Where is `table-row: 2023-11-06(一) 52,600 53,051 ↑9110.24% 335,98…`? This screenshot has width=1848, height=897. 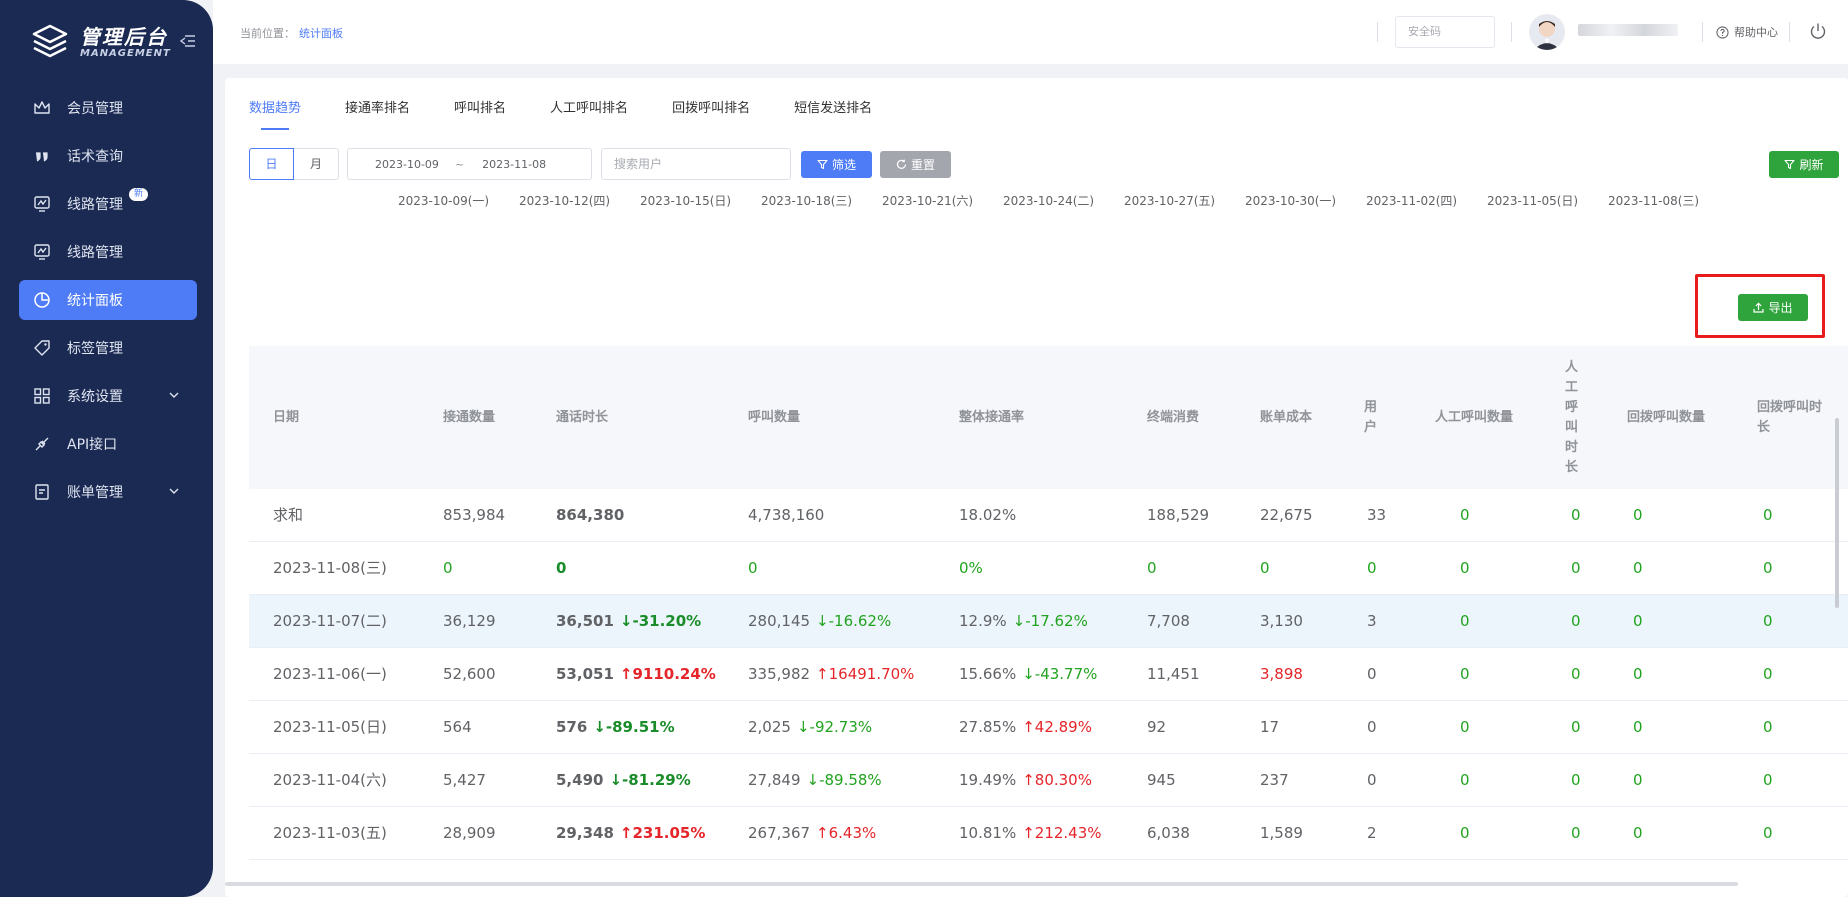
table-row: 2023-11-06(一) 52,600 53,051 ↑9110.24% 335,98… is located at coordinates (1048, 674).